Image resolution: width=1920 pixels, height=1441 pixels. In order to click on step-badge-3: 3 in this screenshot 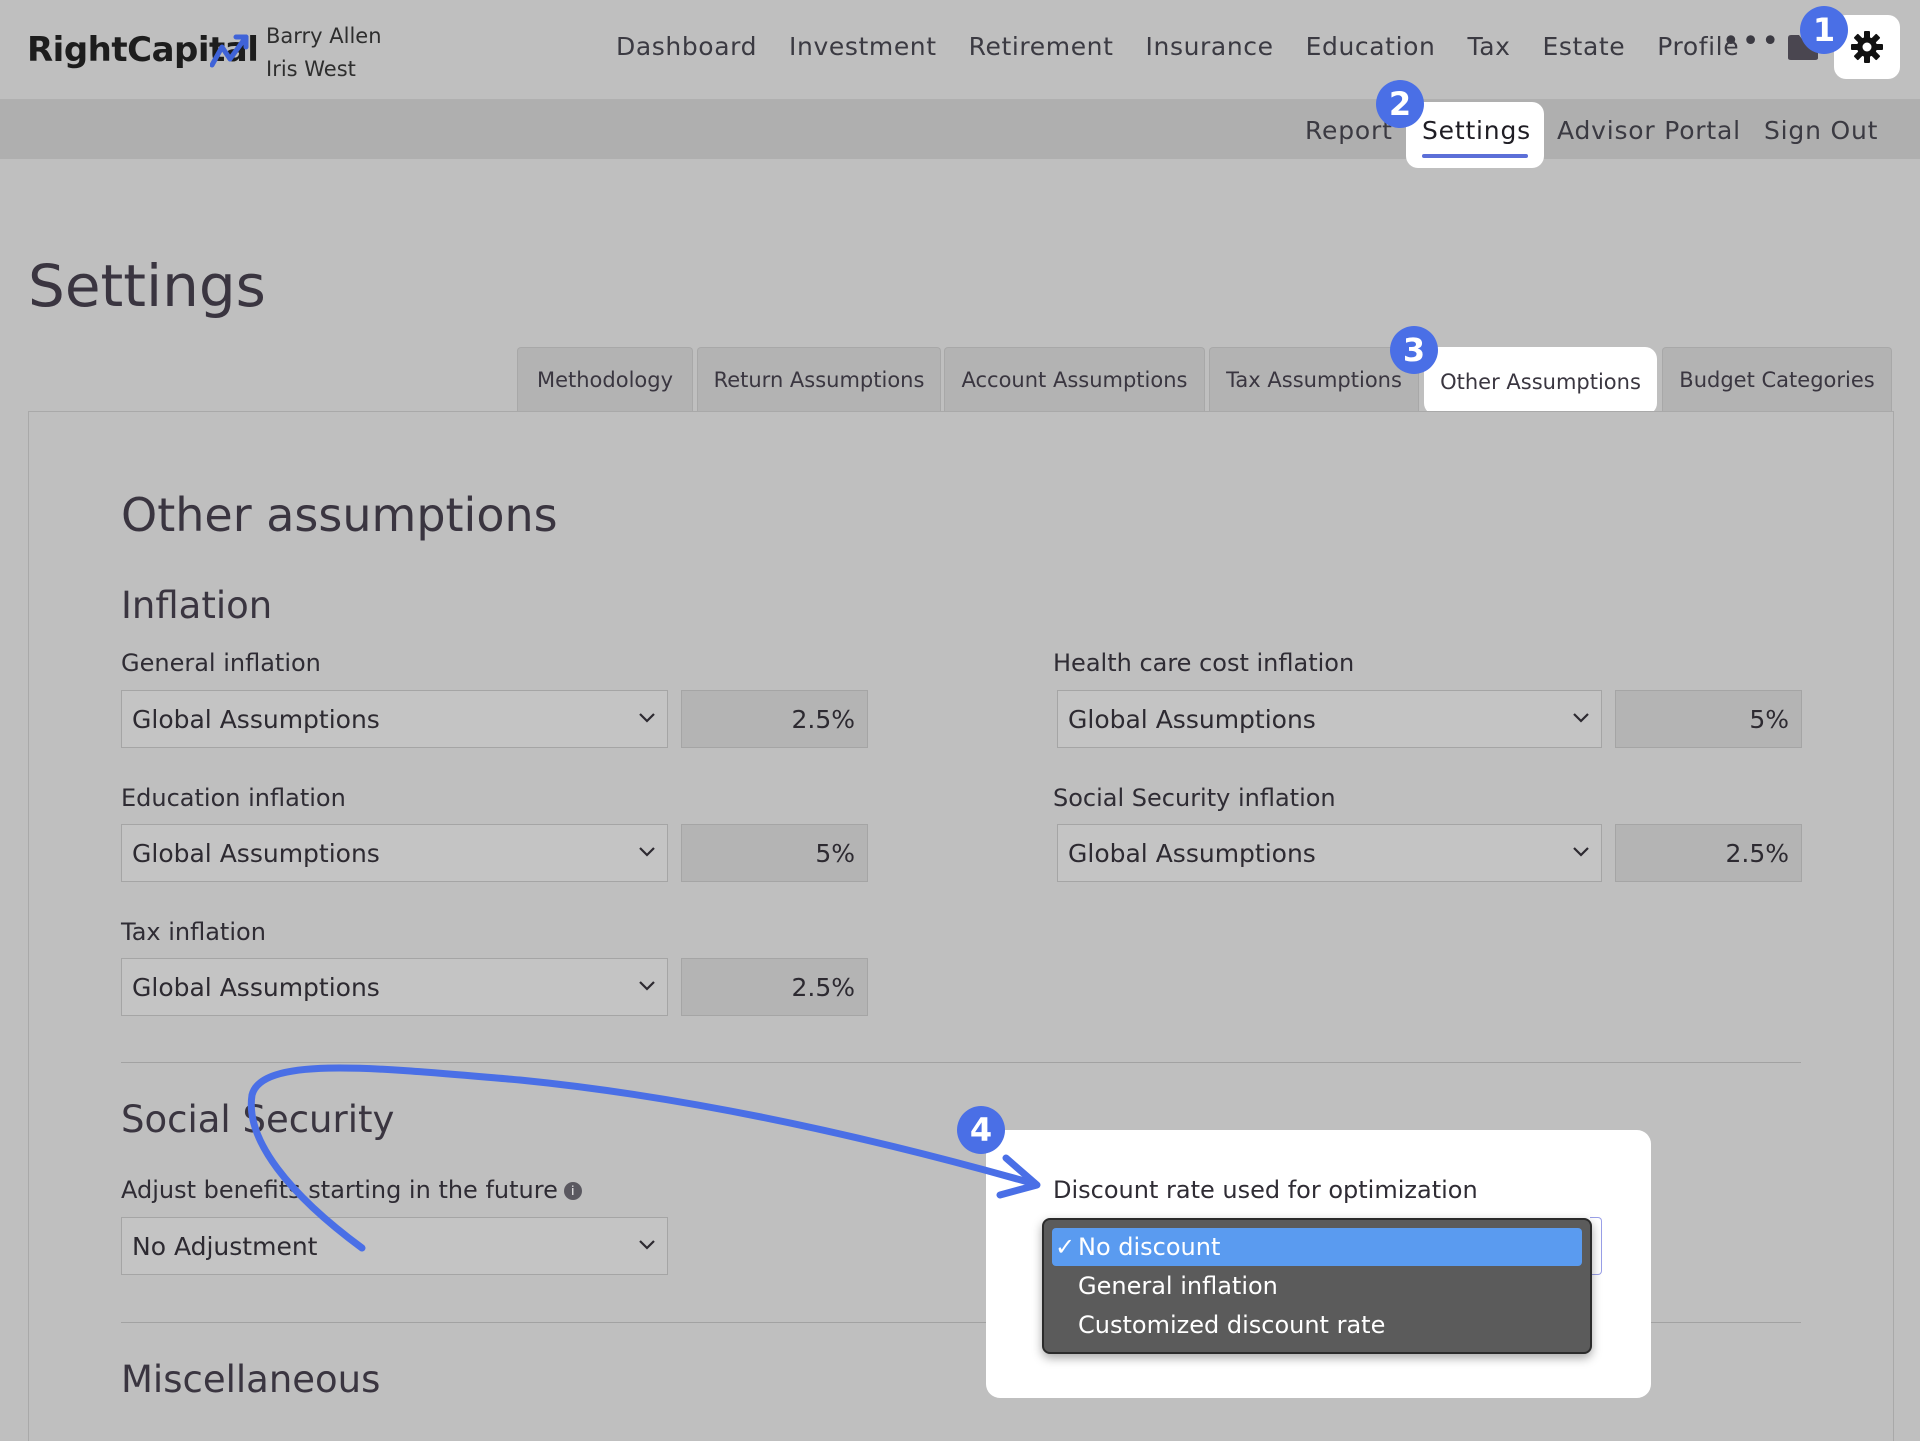, I will do `click(1414, 350)`.